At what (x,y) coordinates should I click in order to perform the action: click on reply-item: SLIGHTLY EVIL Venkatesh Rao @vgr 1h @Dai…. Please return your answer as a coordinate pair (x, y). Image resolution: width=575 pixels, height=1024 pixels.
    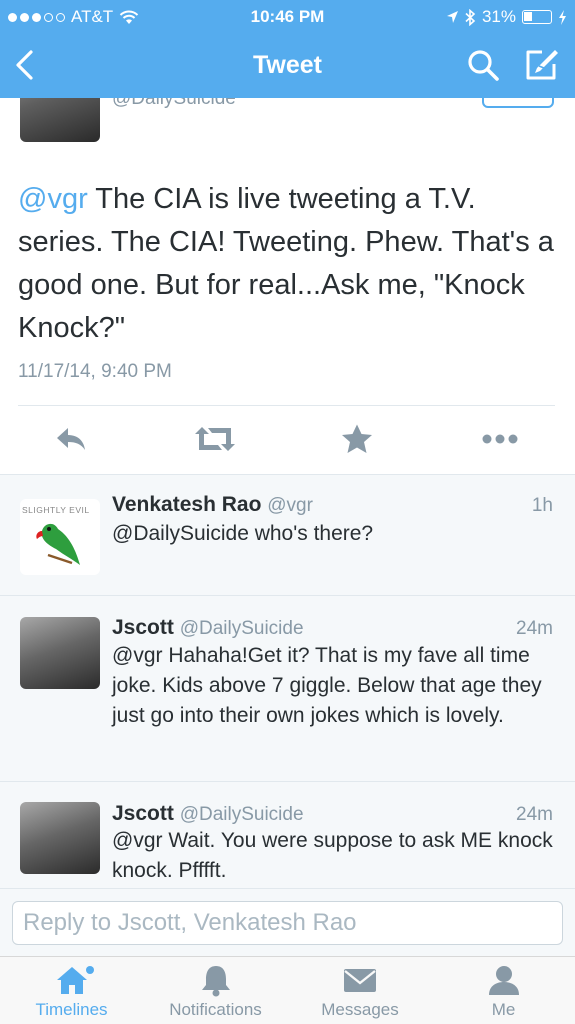
    Looking at the image, I should click on (287, 535).